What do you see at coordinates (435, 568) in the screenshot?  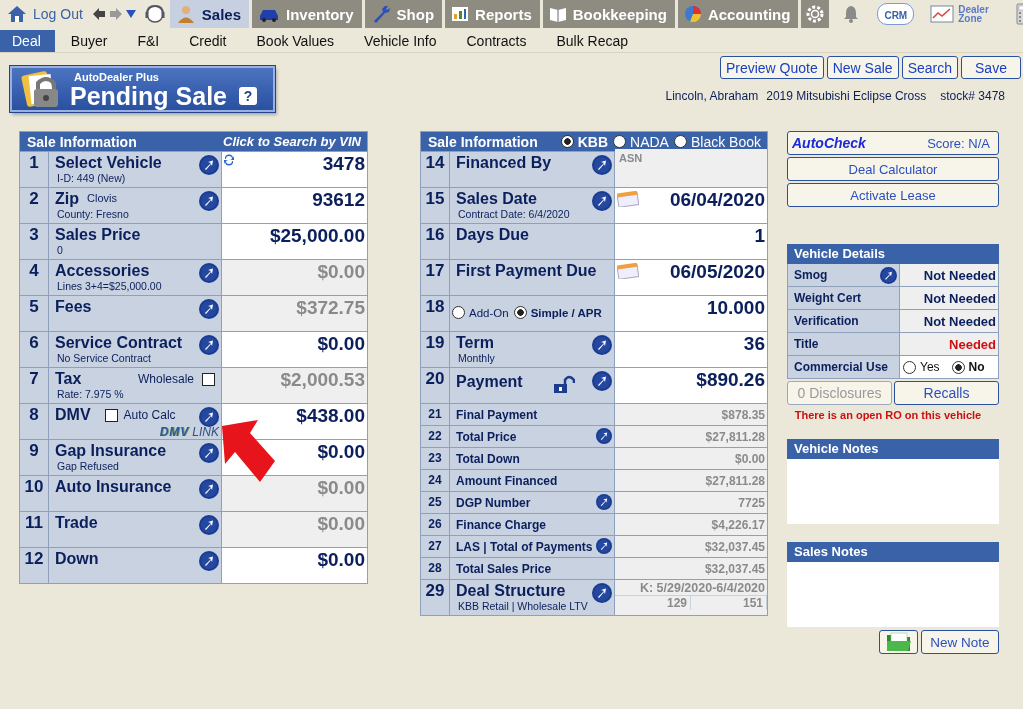 I see `row-number: 28` at bounding box center [435, 568].